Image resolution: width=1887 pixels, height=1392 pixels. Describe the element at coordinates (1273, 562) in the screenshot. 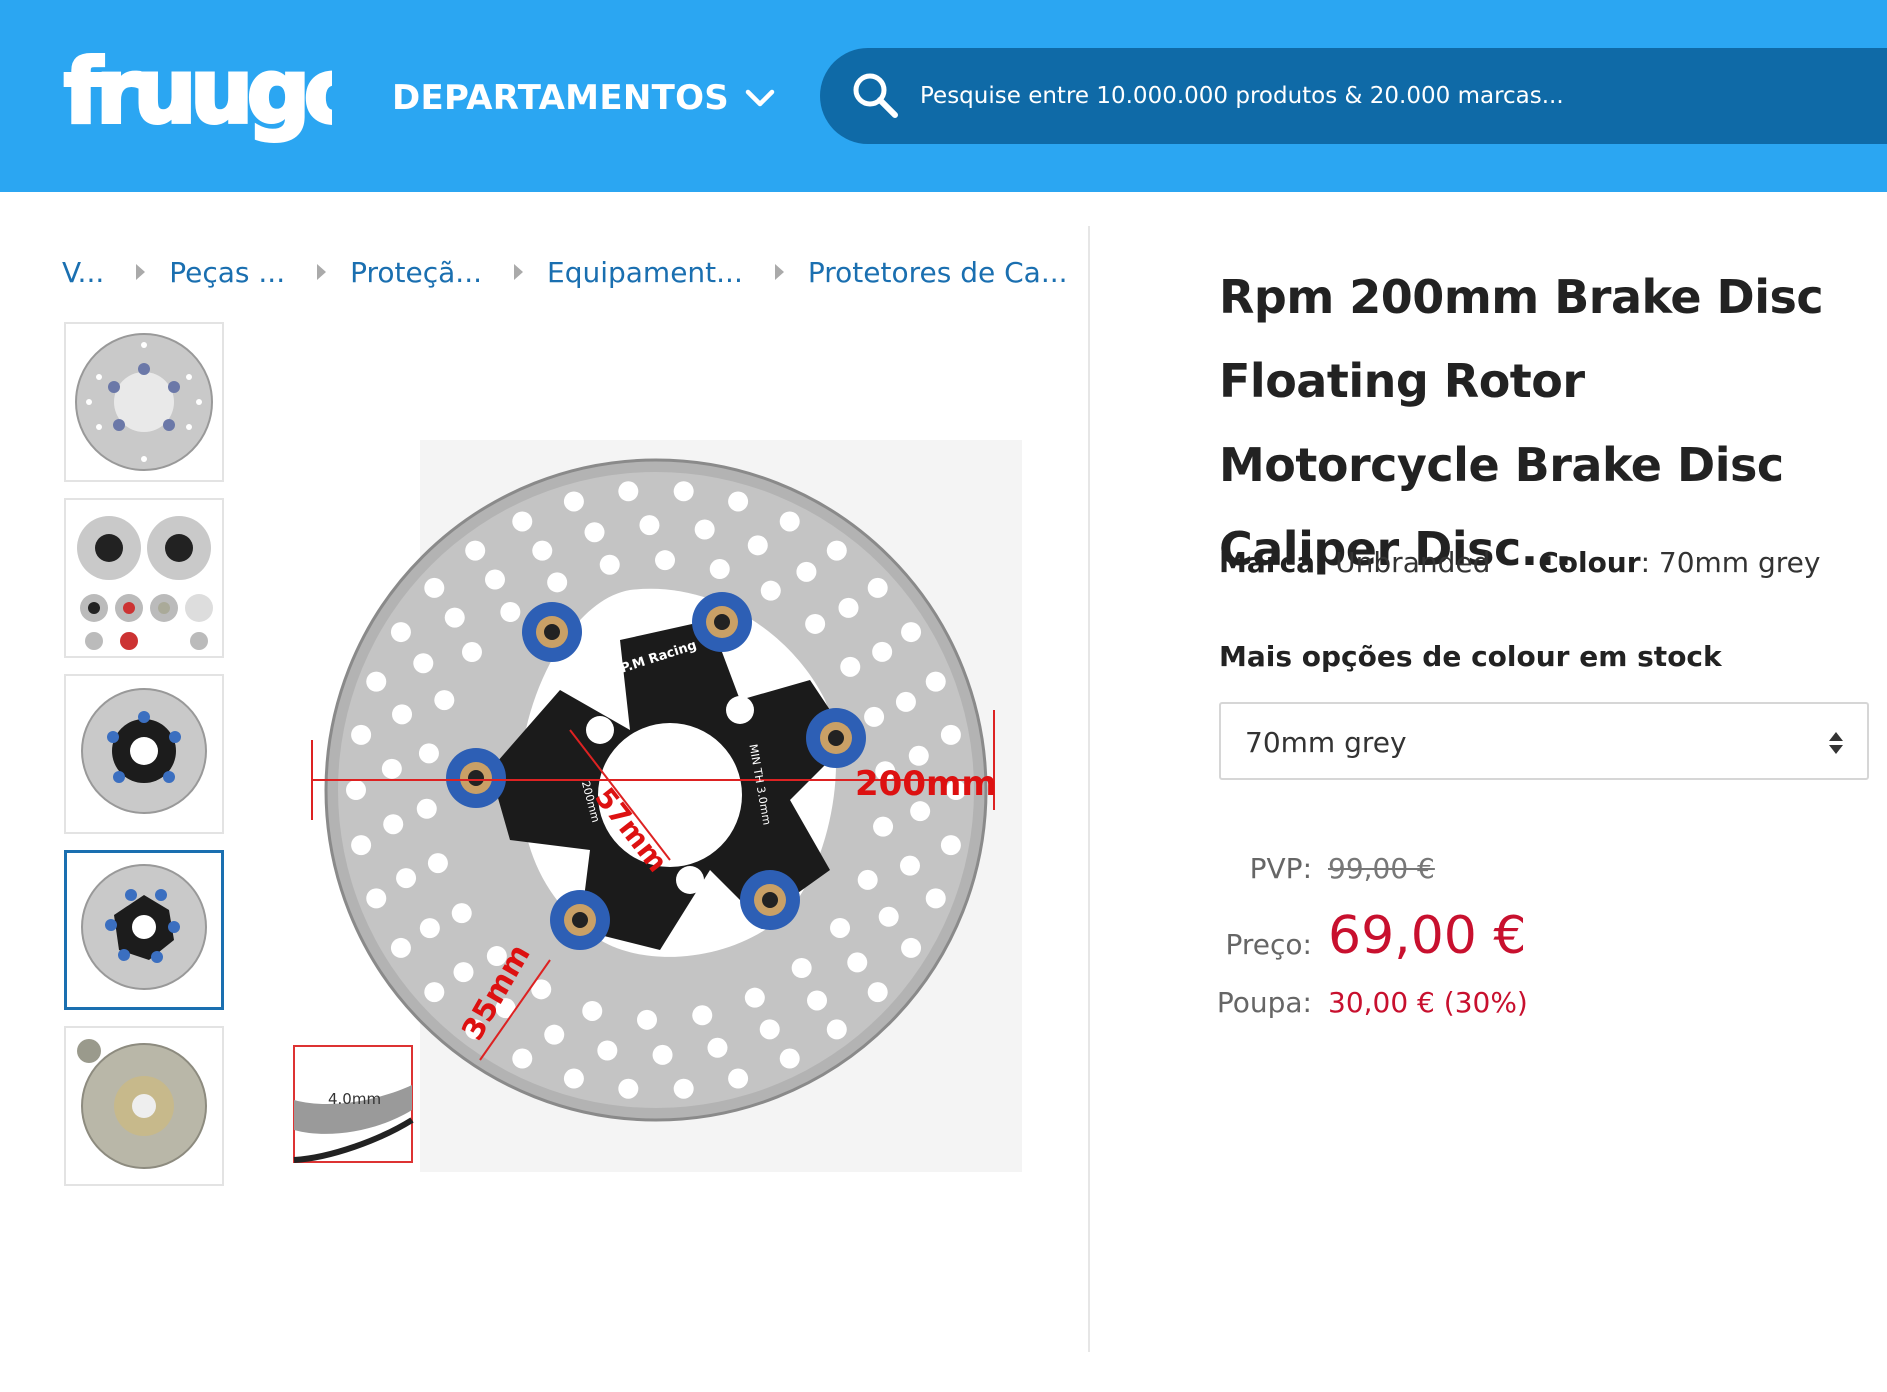

I see `brand-label: Marca:` at that location.